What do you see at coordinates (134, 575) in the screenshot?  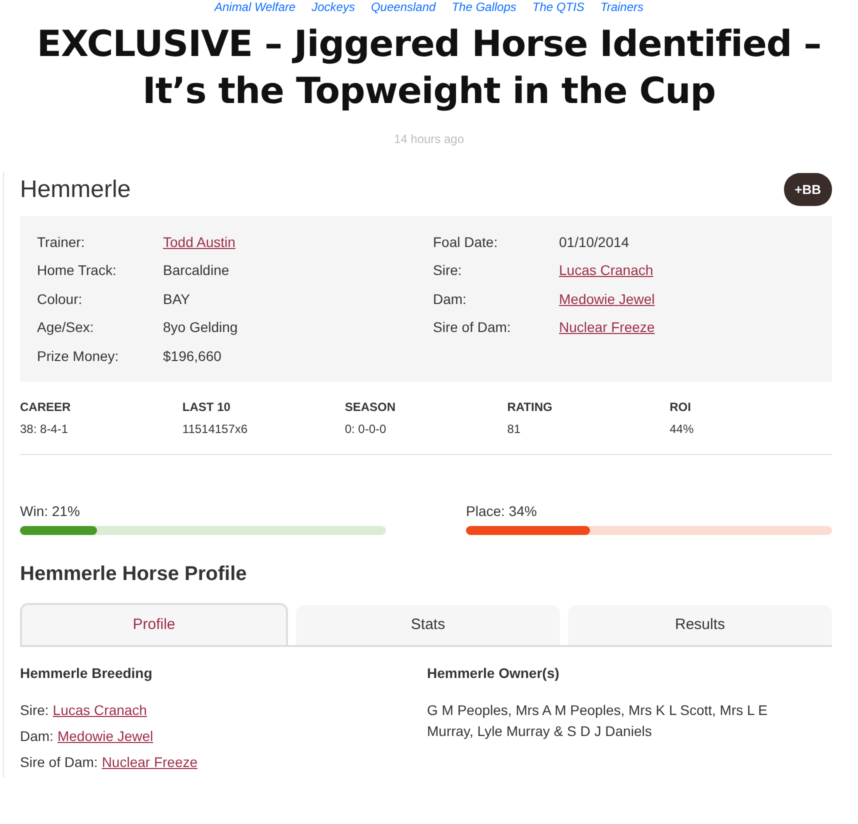 I see `section-heading: Hemmerle Horse Profile` at bounding box center [134, 575].